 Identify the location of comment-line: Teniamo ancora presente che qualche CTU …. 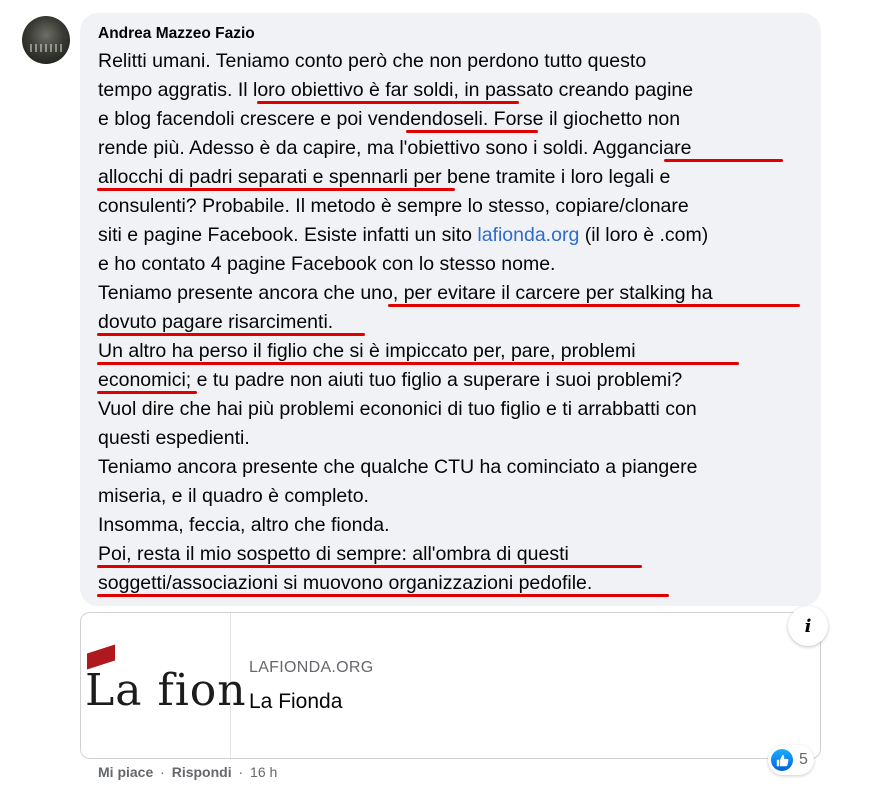
(398, 467).